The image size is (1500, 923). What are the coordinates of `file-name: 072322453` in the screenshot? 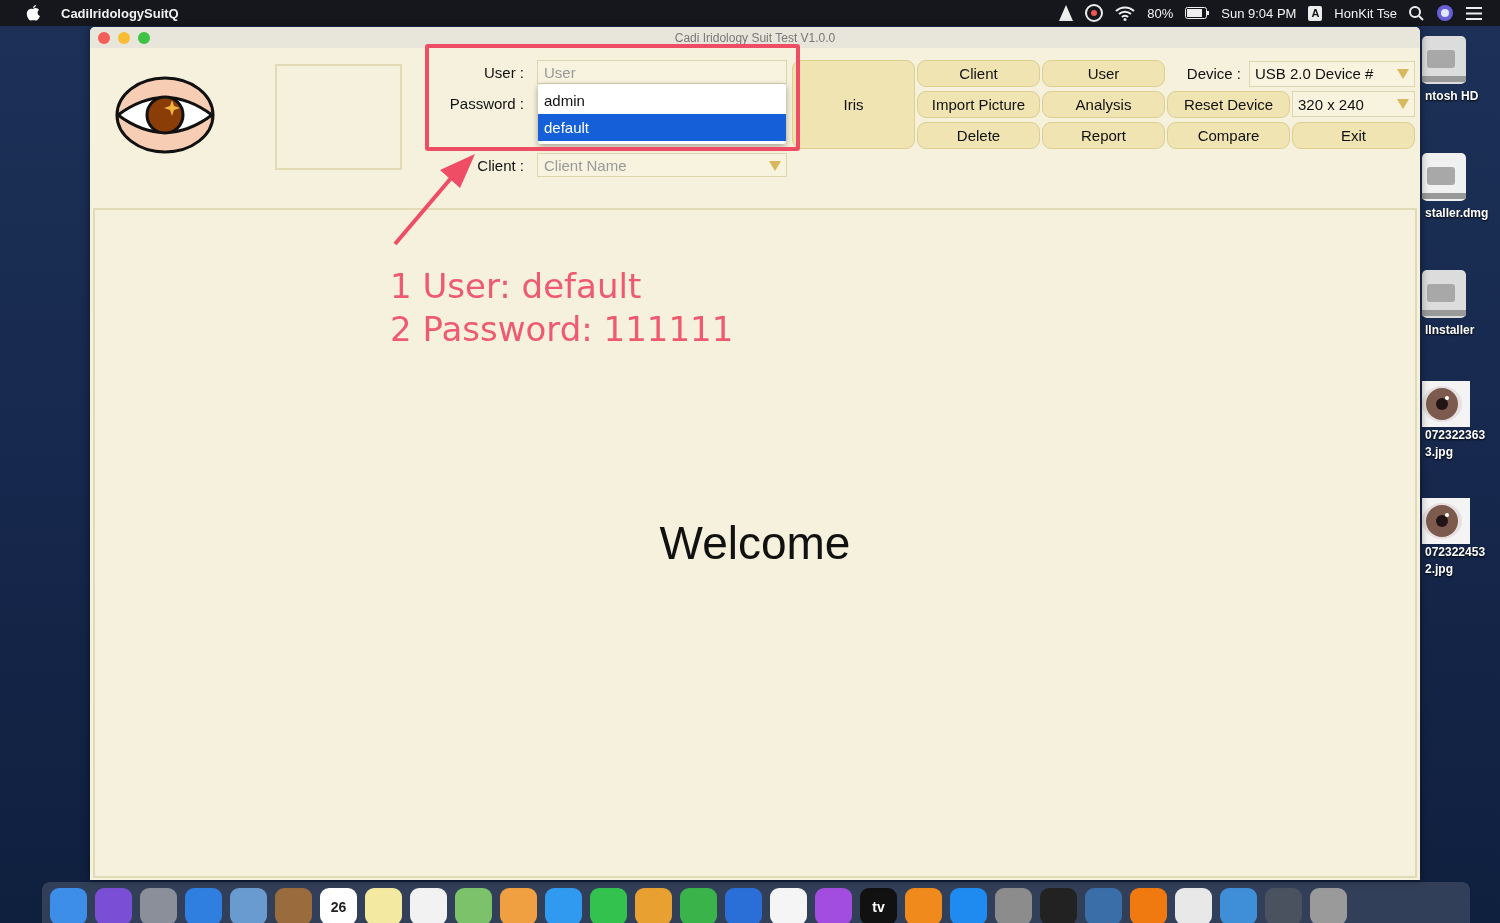 It's located at (1455, 552).